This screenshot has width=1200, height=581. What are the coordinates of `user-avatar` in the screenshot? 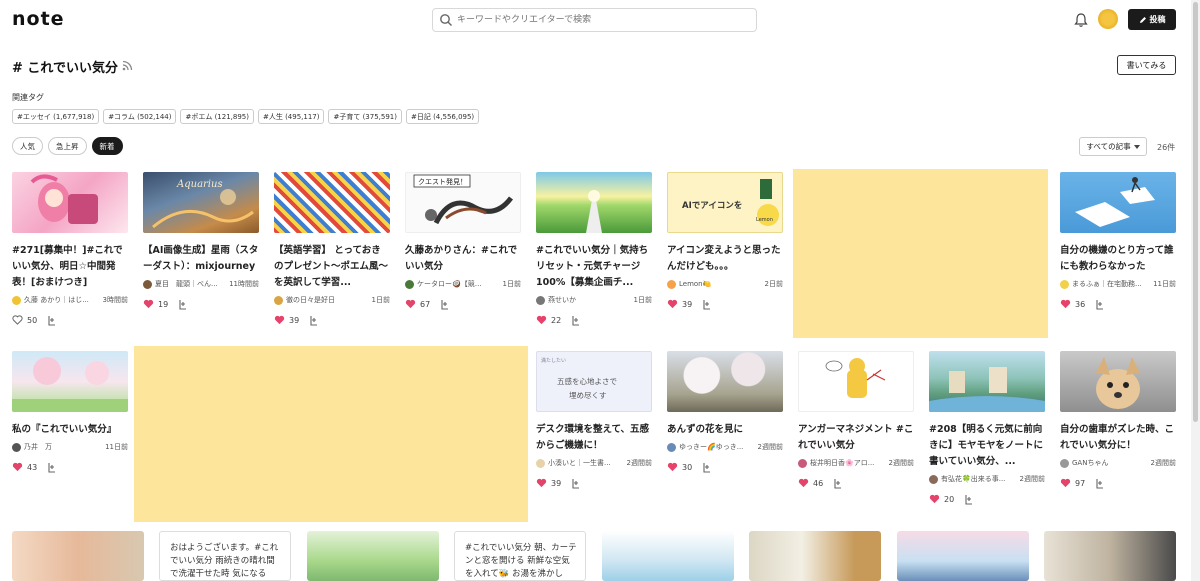 It's located at (1108, 19).